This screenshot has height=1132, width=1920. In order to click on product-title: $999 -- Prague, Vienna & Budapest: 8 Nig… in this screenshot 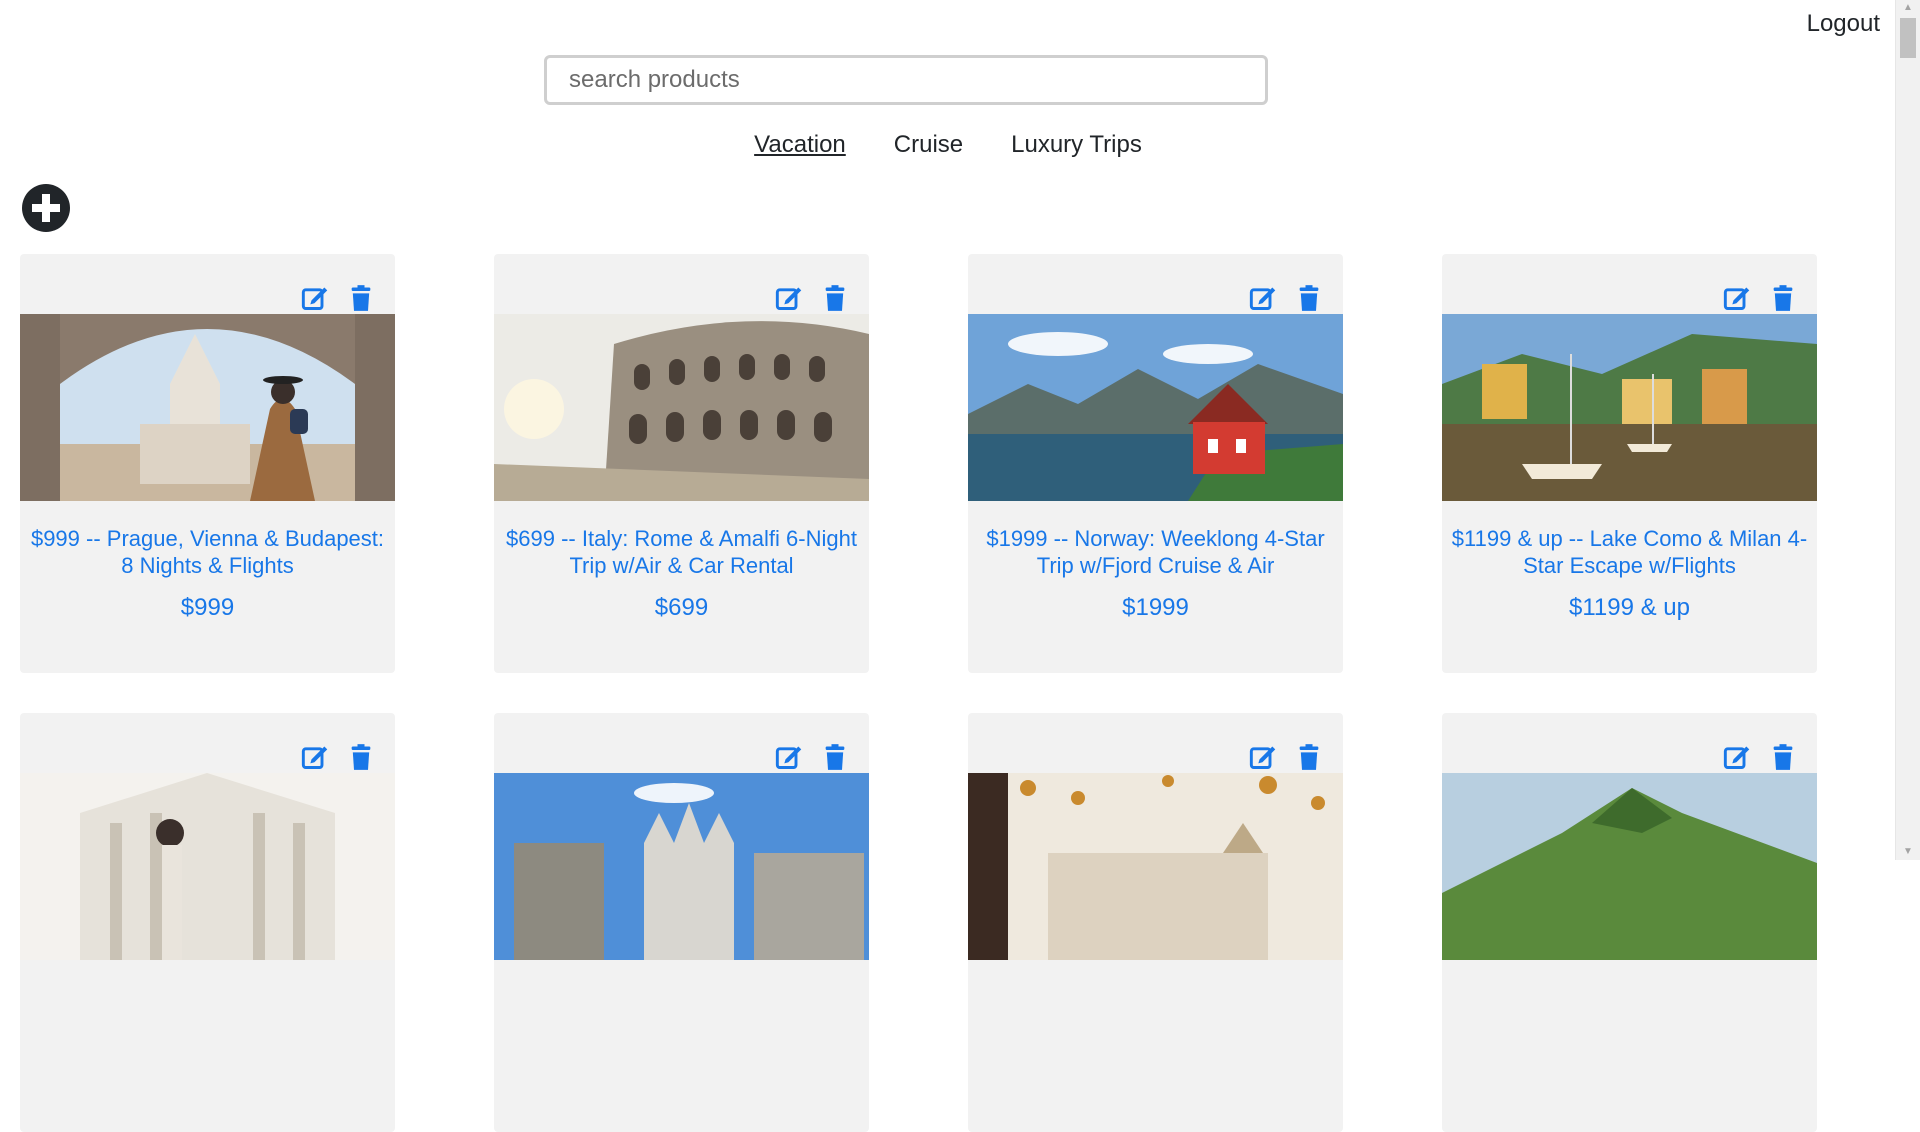, I will do `click(207, 552)`.